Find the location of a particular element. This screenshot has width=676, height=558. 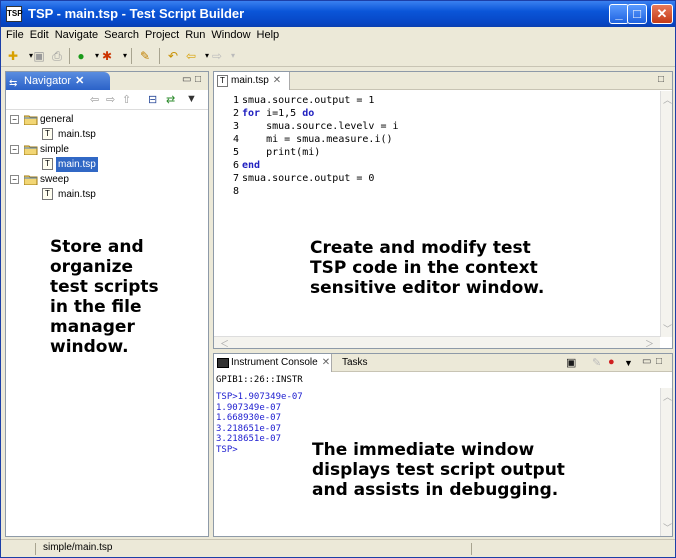

tree-folder: − general is located at coordinates (107, 119).